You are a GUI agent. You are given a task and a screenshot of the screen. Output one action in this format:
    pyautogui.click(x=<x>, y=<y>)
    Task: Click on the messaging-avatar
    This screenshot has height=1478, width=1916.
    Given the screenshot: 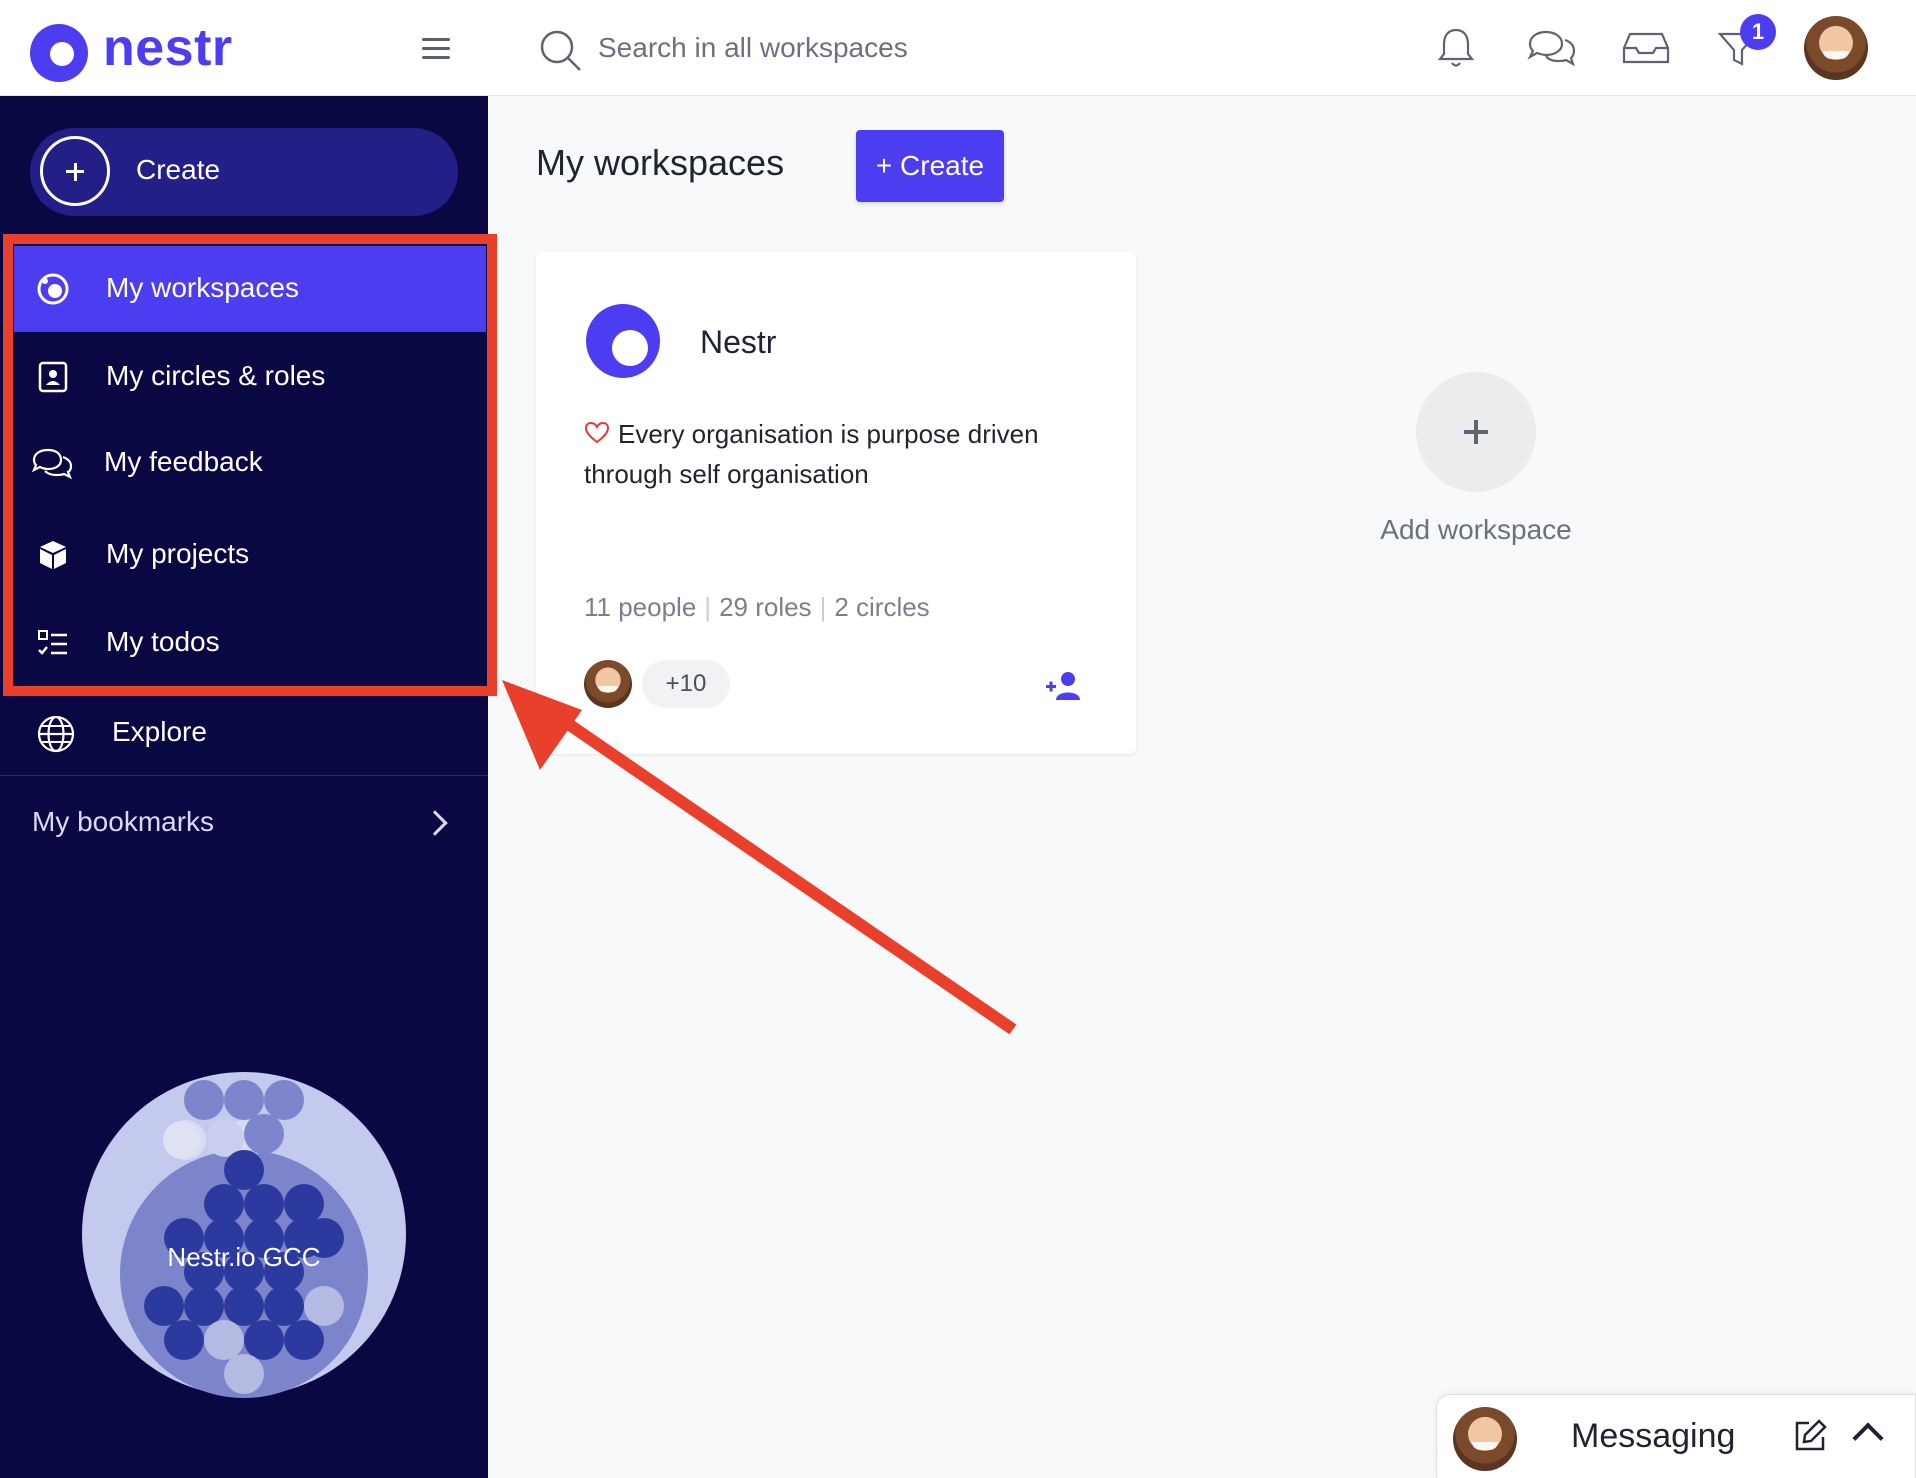 What is the action you would take?
    pyautogui.click(x=1485, y=1439)
    